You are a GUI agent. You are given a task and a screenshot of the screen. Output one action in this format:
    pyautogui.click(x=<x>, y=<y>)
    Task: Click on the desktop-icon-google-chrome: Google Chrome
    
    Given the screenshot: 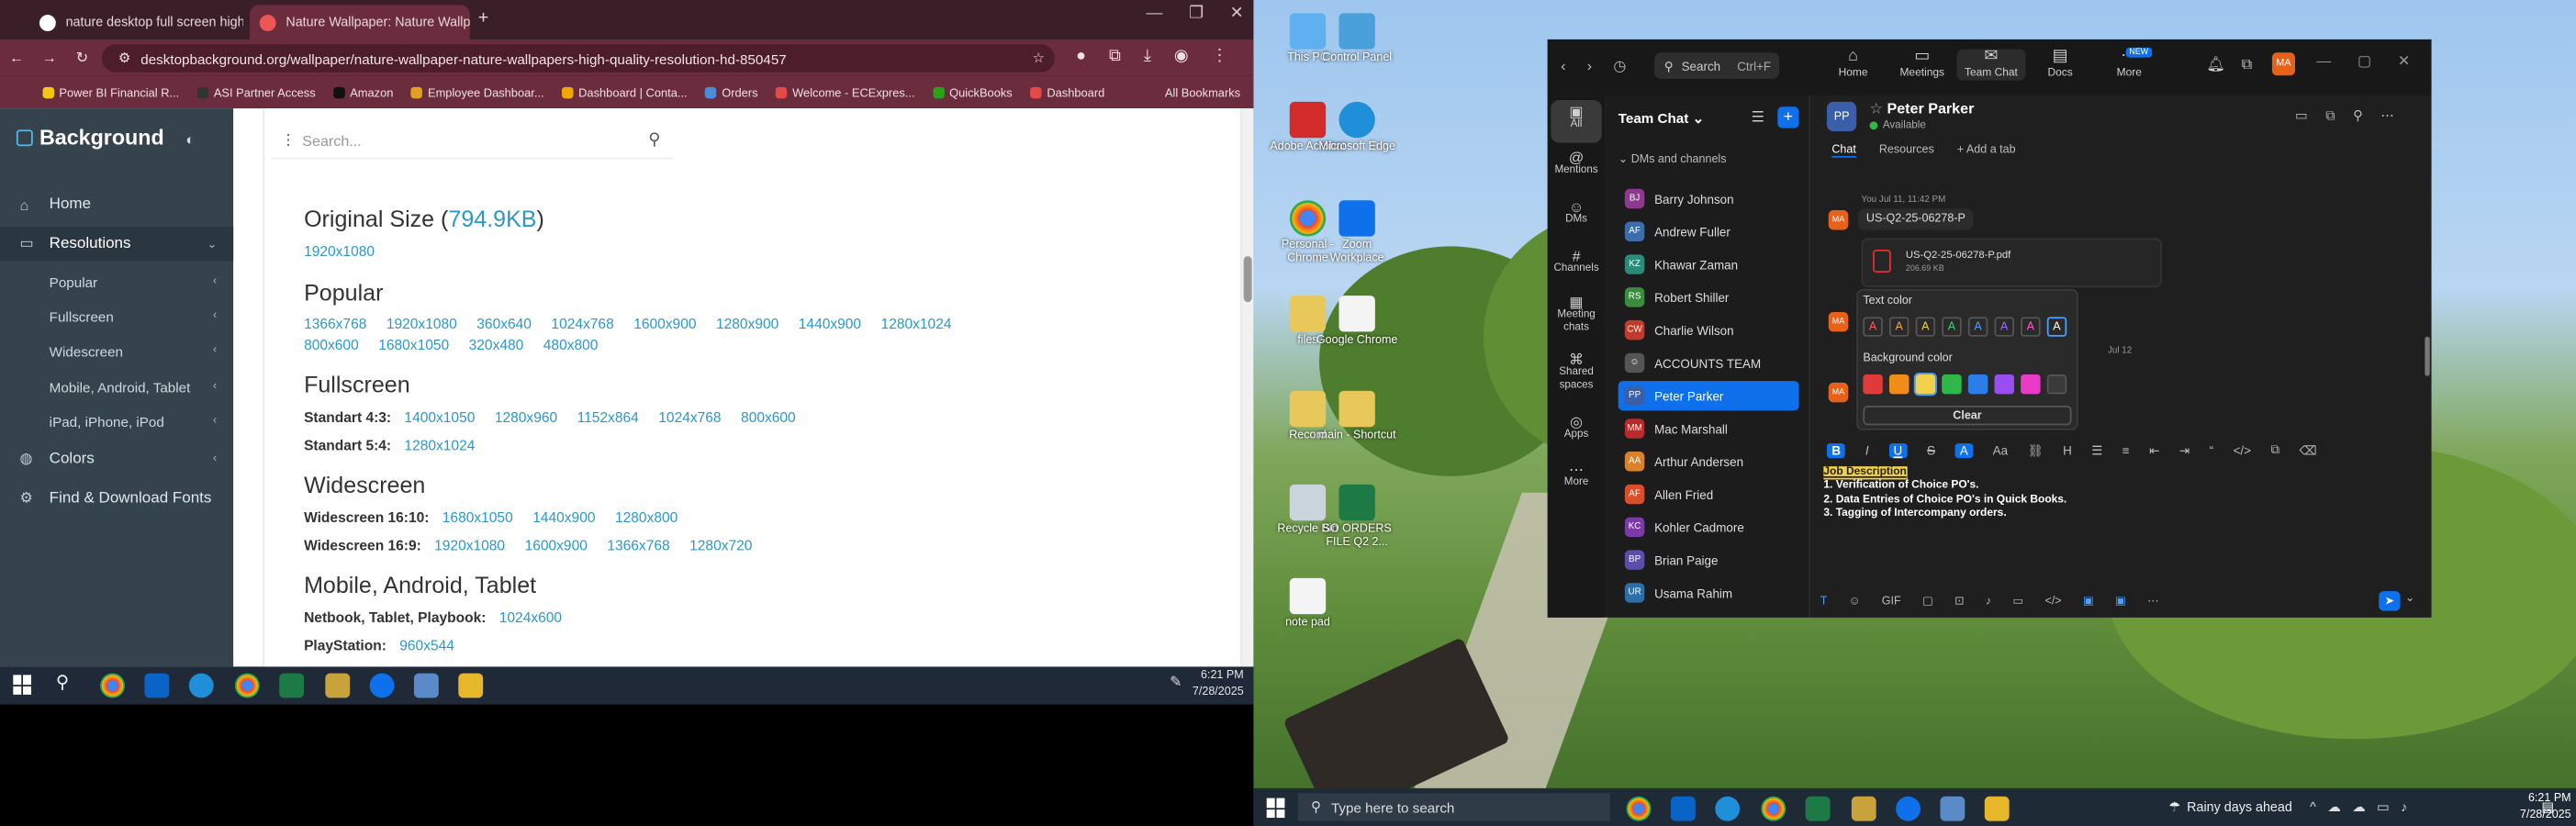 What is the action you would take?
    pyautogui.click(x=1356, y=322)
    